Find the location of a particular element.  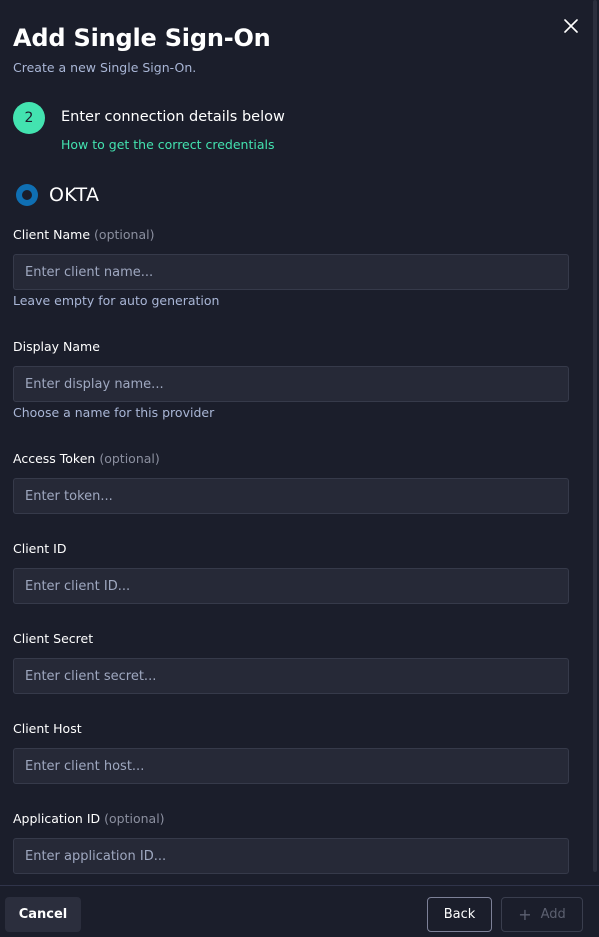

access-token-label-text: Access Token is located at coordinates (54, 458).